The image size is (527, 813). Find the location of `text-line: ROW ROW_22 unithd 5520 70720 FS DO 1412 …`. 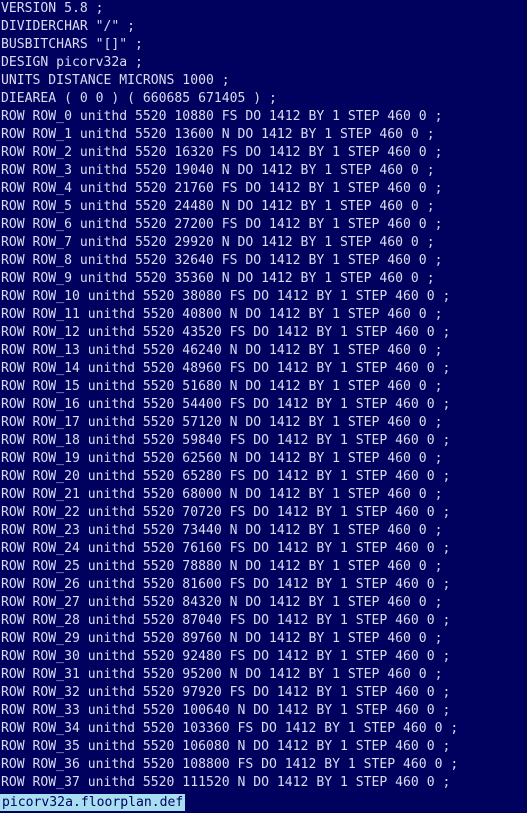

text-line: ROW ROW_22 unithd 5520 70720 FS DO 1412 … is located at coordinates (226, 512).